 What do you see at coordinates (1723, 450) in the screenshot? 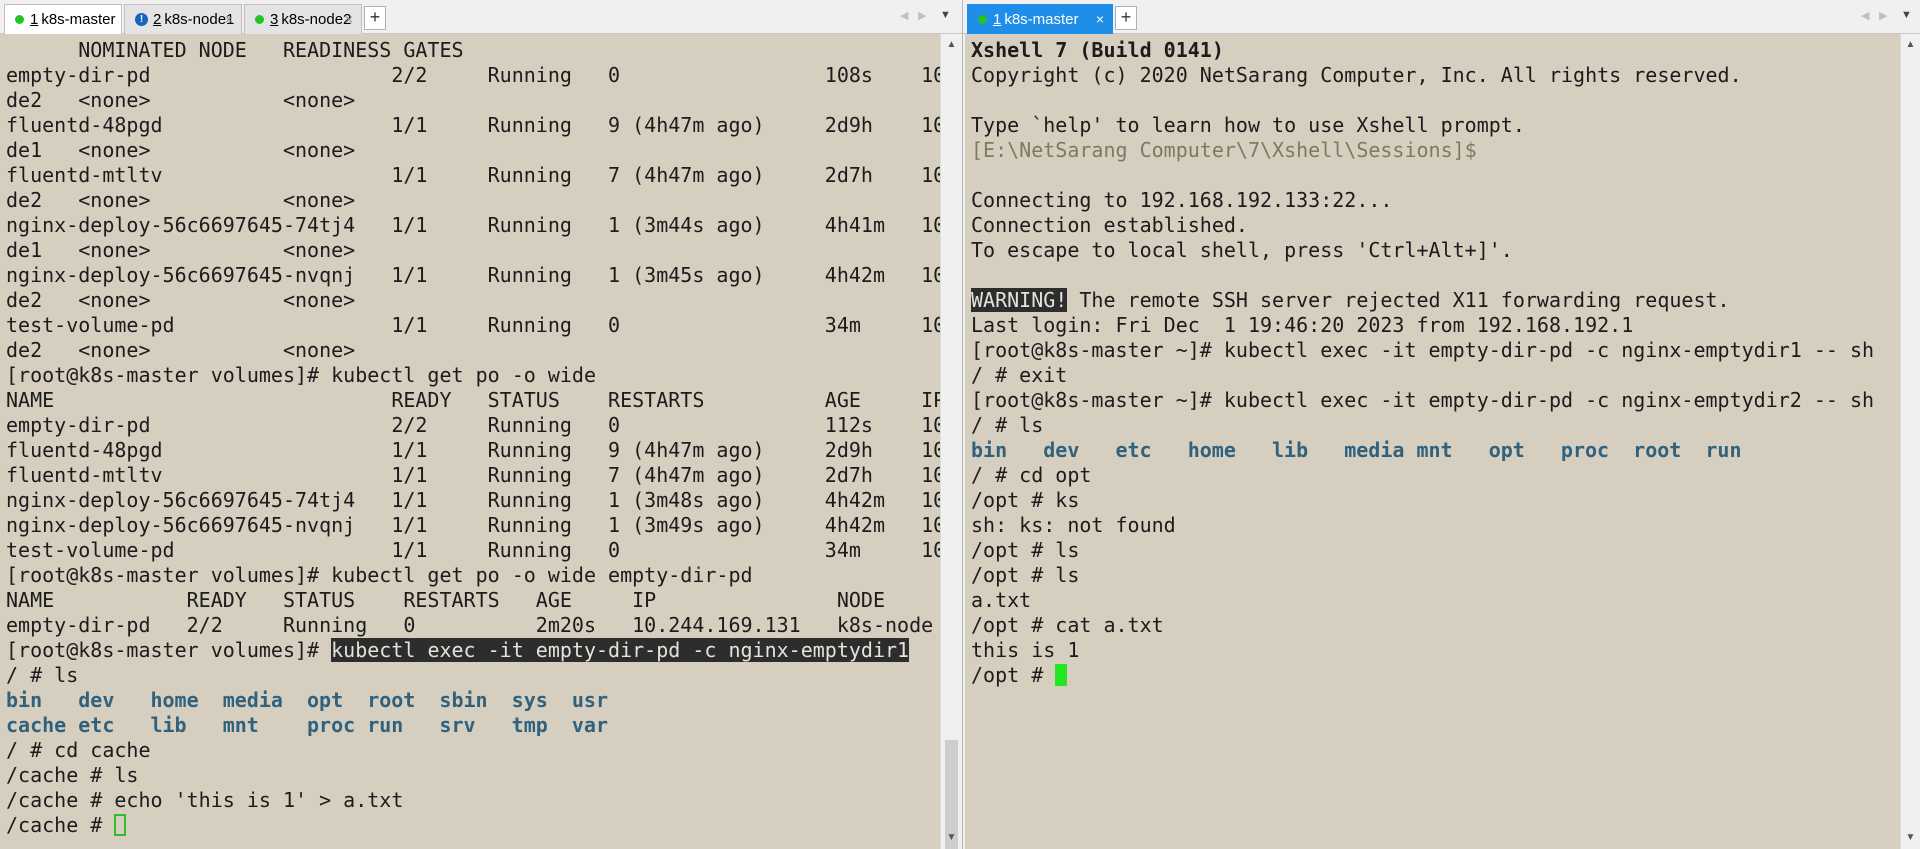
I see `directory-entry: run` at bounding box center [1723, 450].